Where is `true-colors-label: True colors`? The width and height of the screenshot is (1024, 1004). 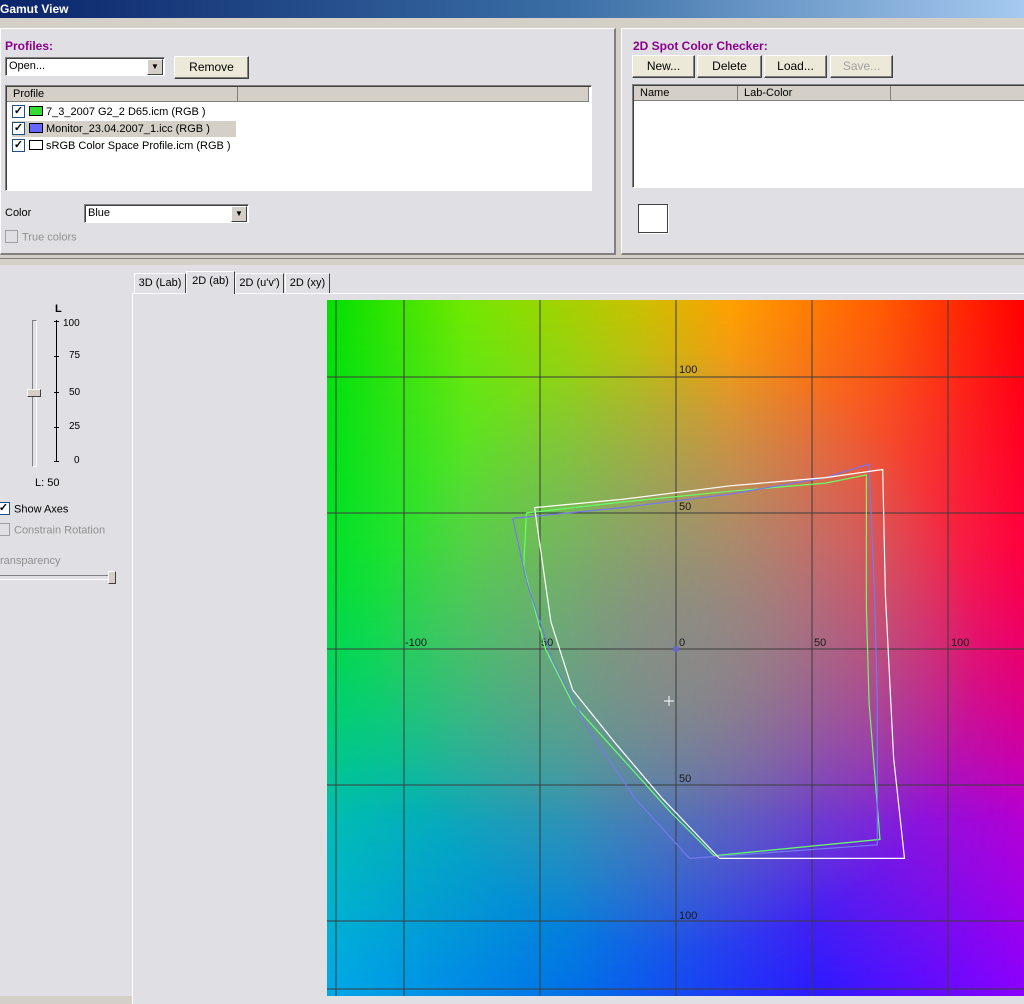 true-colors-label: True colors is located at coordinates (49, 237).